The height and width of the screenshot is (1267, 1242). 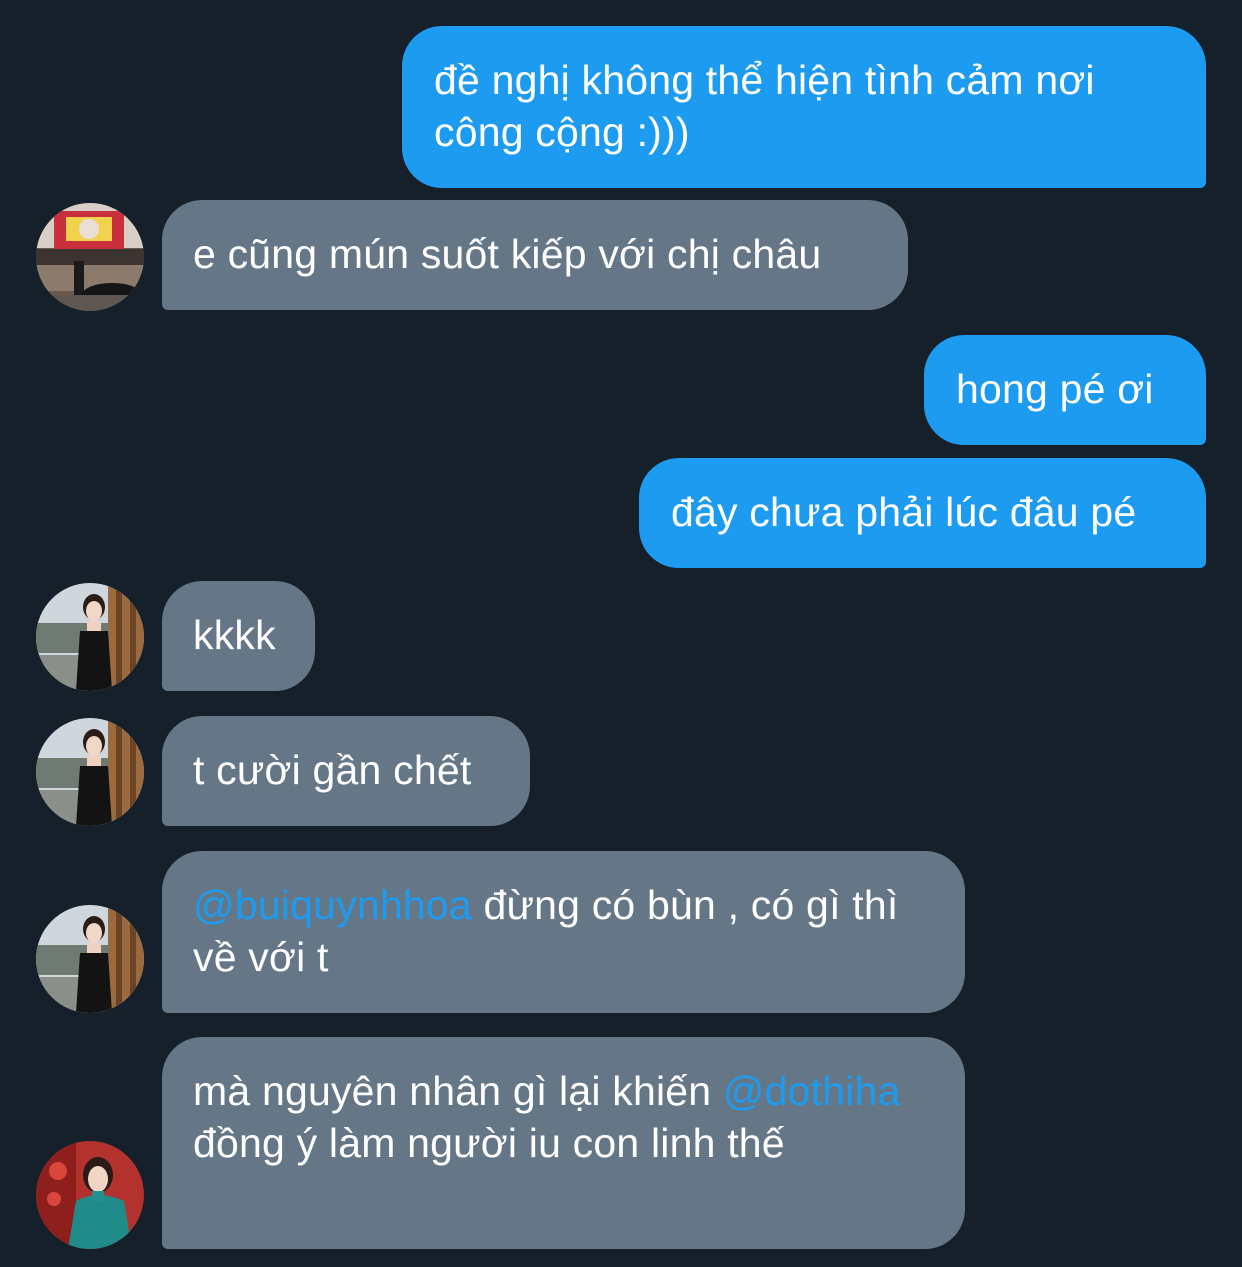 What do you see at coordinates (904, 512) in the screenshot?
I see `message-text: đây chưa phải lúc đâu pé` at bounding box center [904, 512].